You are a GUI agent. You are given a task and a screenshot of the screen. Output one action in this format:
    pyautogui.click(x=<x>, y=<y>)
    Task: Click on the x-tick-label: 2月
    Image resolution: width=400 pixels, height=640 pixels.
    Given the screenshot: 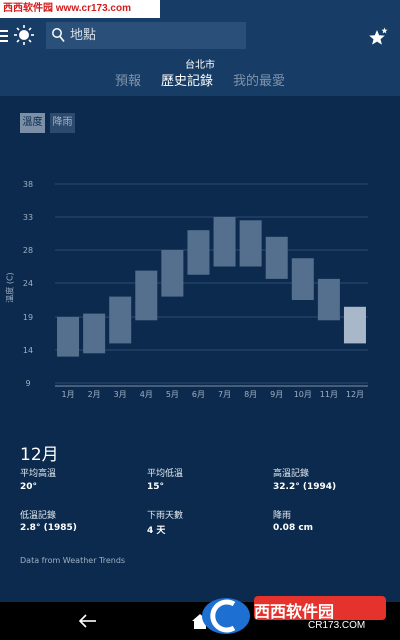 What is the action you would take?
    pyautogui.click(x=94, y=394)
    